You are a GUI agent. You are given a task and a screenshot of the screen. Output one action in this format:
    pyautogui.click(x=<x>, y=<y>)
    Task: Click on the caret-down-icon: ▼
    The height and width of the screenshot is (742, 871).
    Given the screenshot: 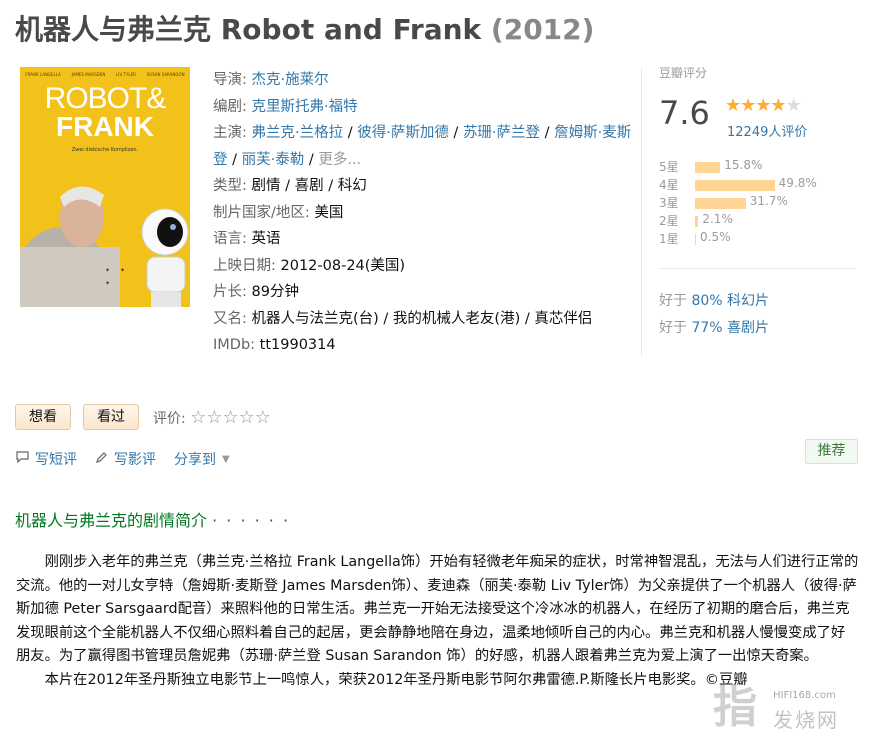 What is the action you would take?
    pyautogui.click(x=226, y=459)
    